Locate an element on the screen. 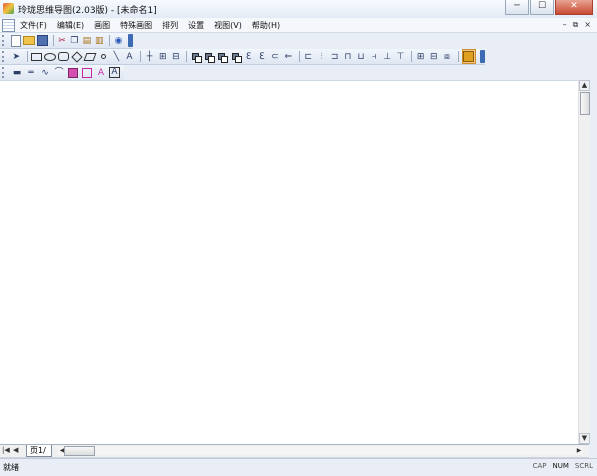 This screenshot has width=597, height=476. align-right-icon: ⊐ is located at coordinates (334, 57).